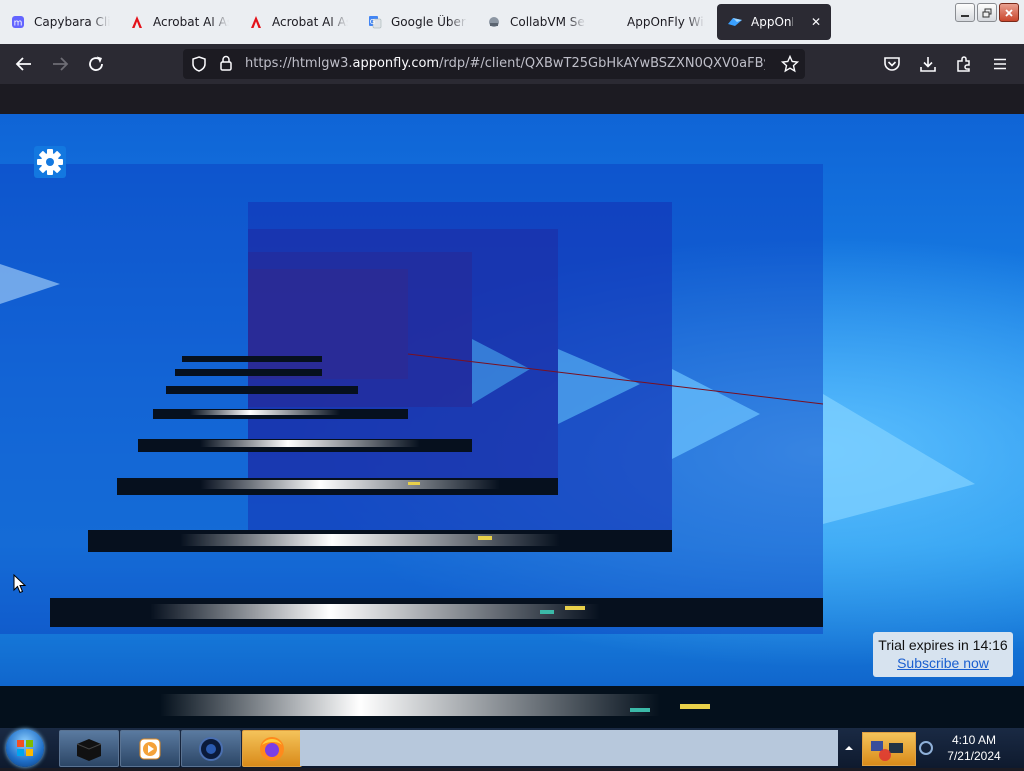 This screenshot has width=1024, height=771. Describe the element at coordinates (72, 22) in the screenshot. I see `tab-title: Capybara Clic` at that location.